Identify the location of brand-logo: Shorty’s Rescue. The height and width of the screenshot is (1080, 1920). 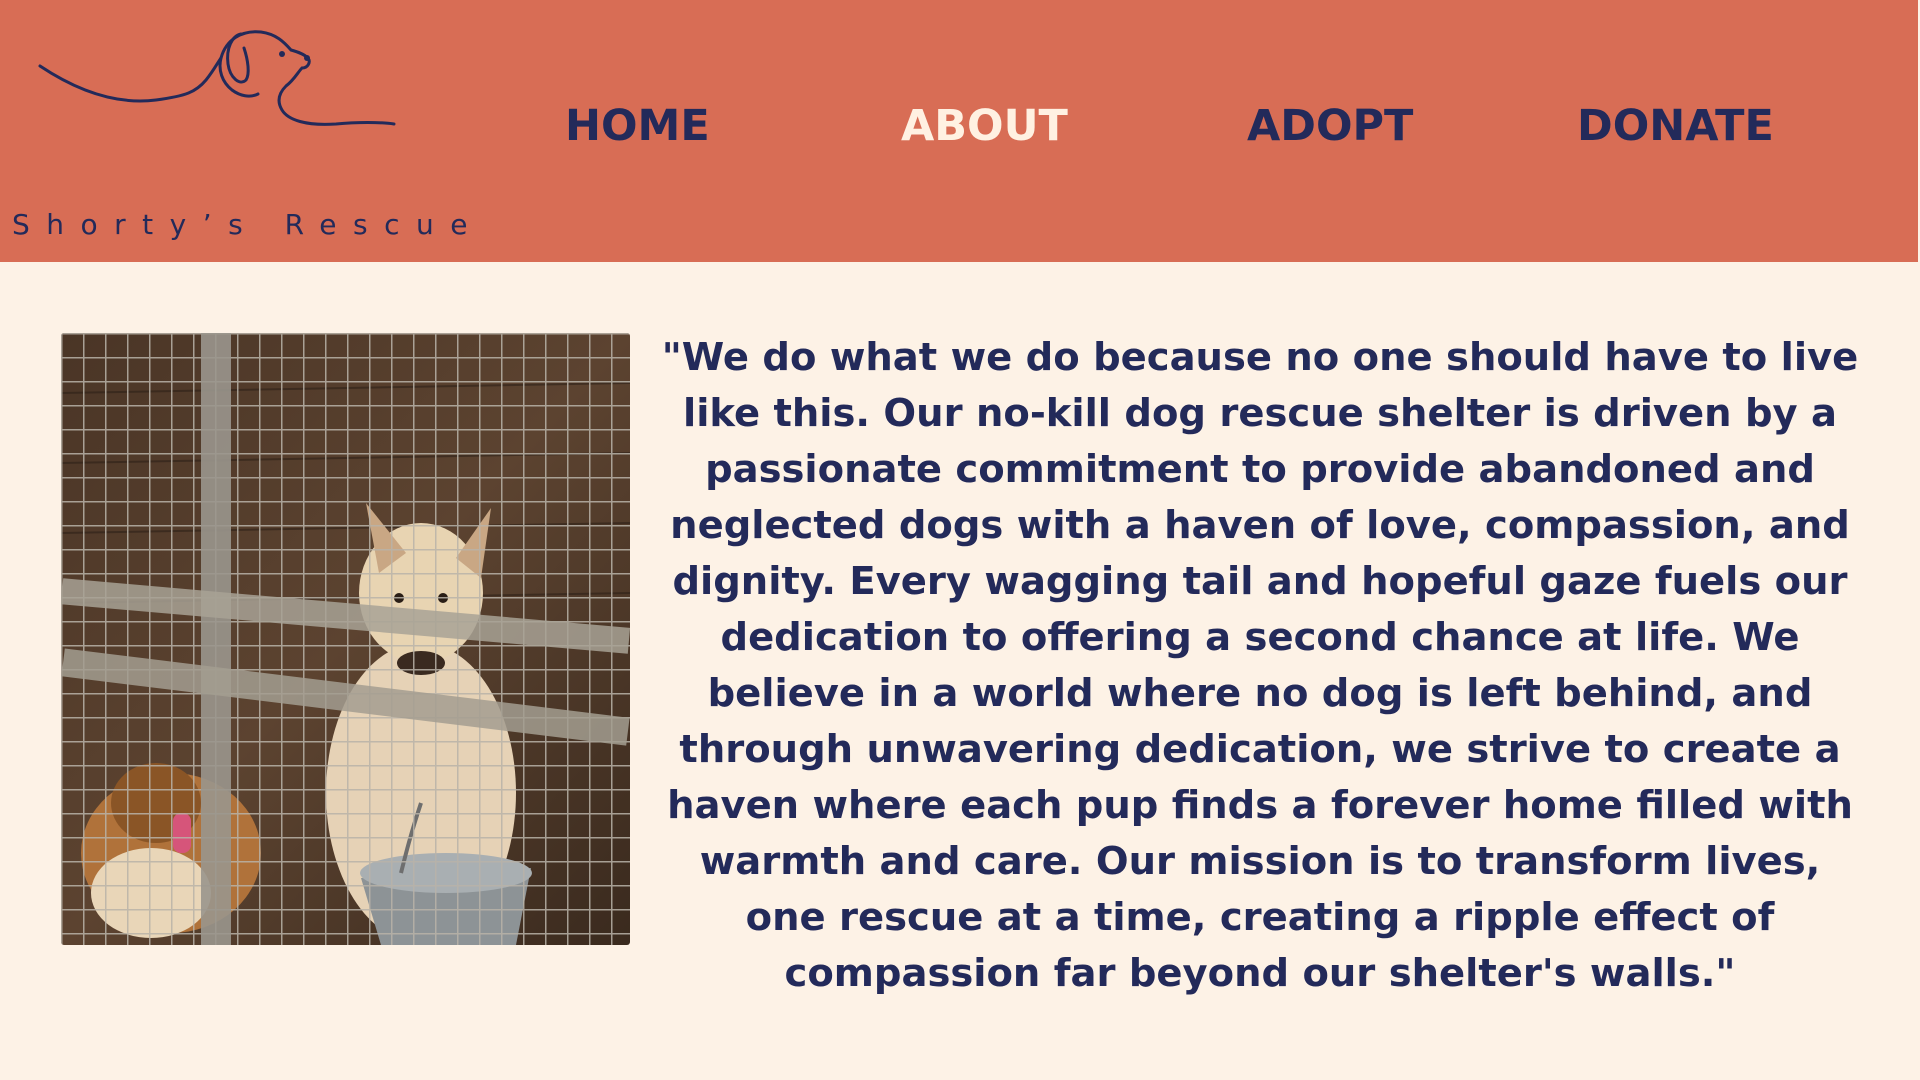
(237, 130).